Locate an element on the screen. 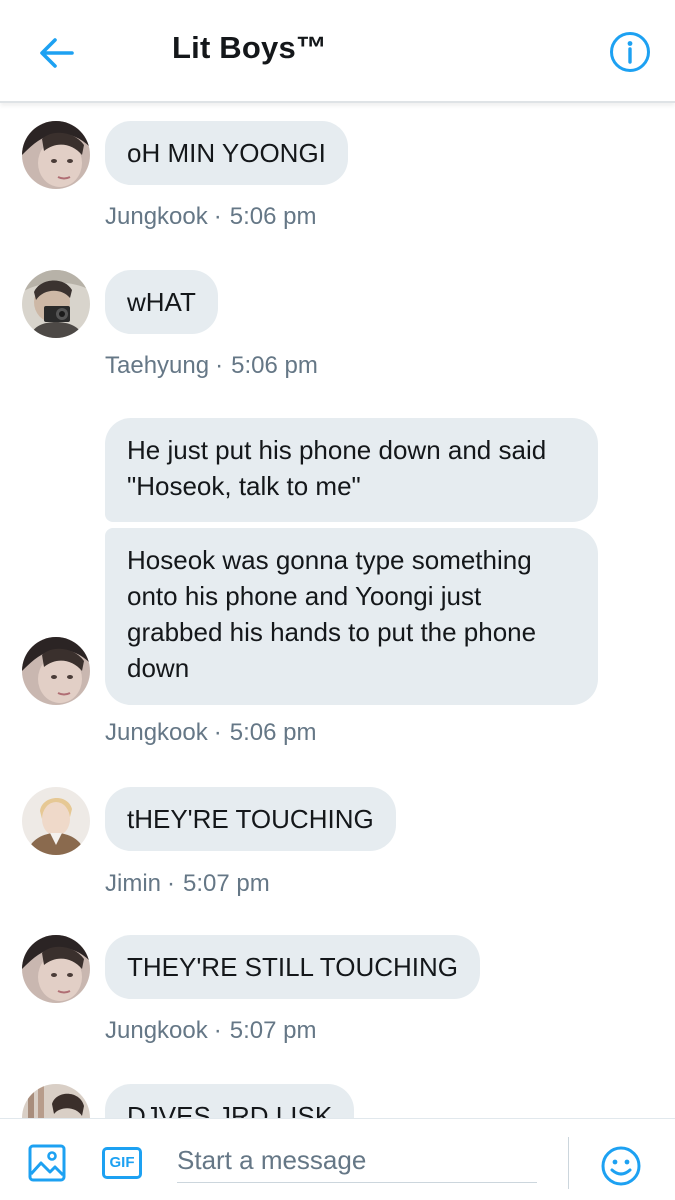 The width and height of the screenshot is (675, 1200). message-bubble: oH MIN YOONGI is located at coordinates (226, 153).